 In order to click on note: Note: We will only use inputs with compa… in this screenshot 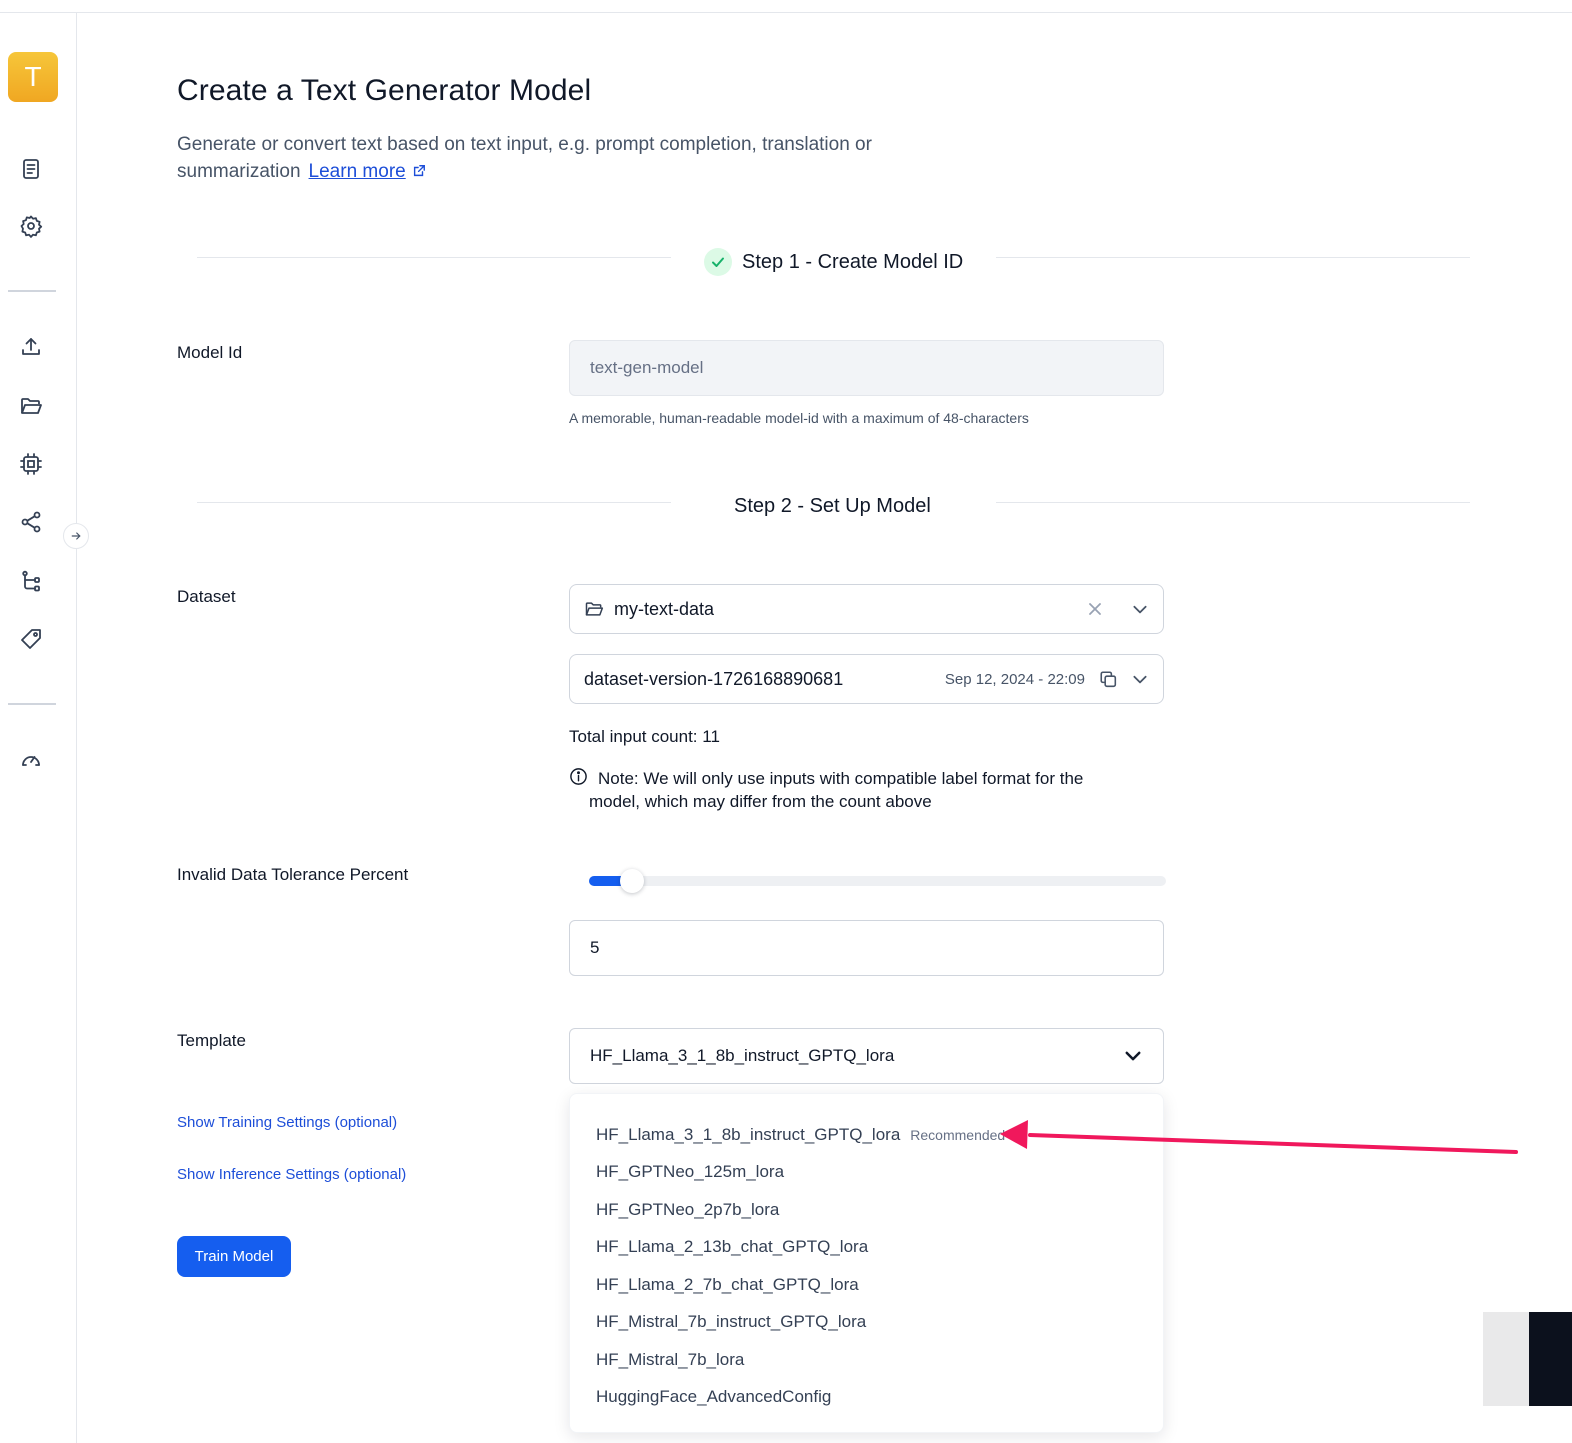, I will do `click(854, 790)`.